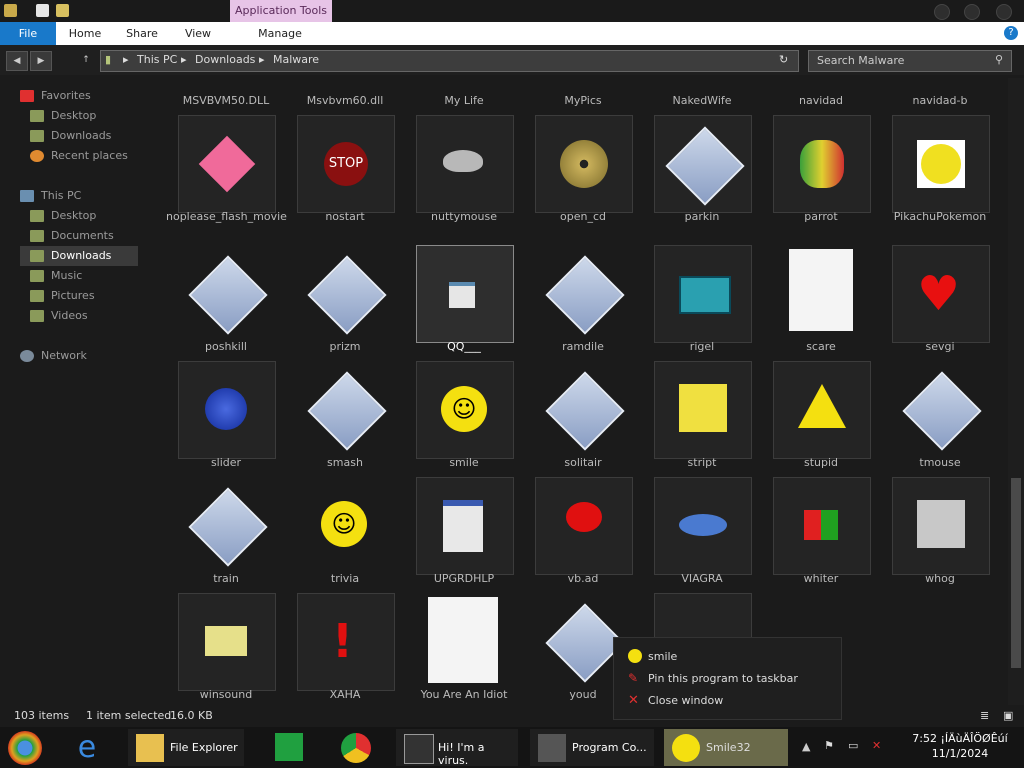 The width and height of the screenshot is (1024, 768). What do you see at coordinates (685, 700) in the screenshot?
I see `menu-item-close-window: Close window` at bounding box center [685, 700].